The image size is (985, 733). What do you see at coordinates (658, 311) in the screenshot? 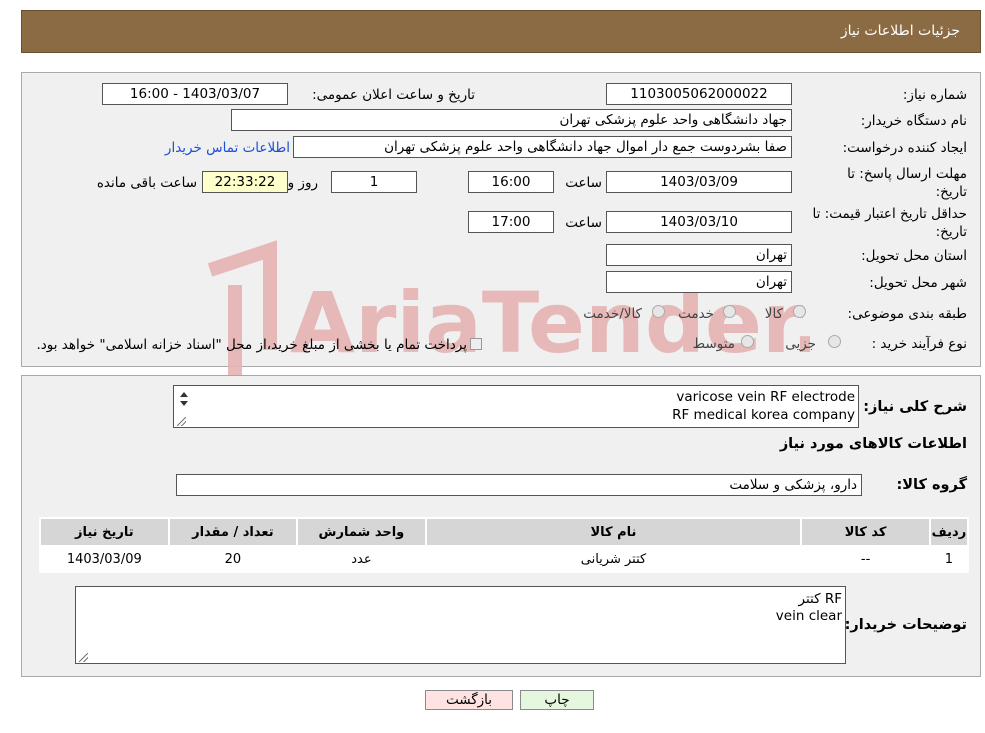
I see `category-goods-service-radio` at bounding box center [658, 311].